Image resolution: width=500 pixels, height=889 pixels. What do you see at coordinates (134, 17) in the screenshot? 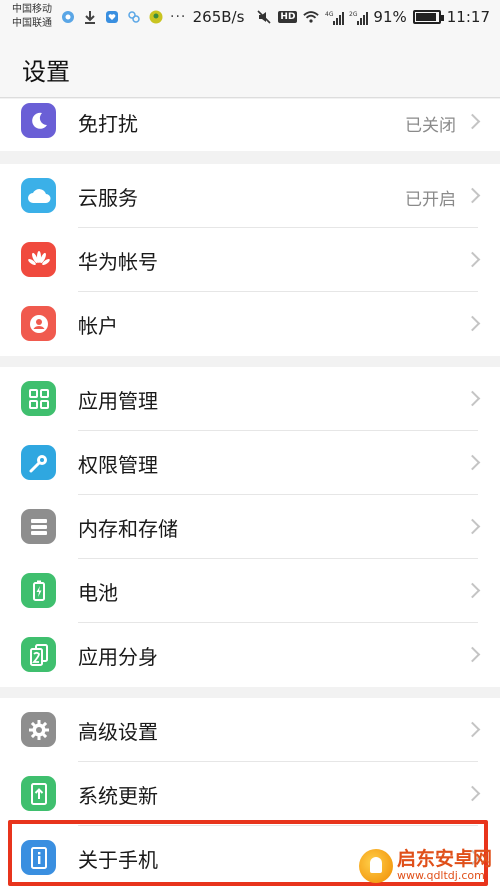
I see `cluster-app-icon` at bounding box center [134, 17].